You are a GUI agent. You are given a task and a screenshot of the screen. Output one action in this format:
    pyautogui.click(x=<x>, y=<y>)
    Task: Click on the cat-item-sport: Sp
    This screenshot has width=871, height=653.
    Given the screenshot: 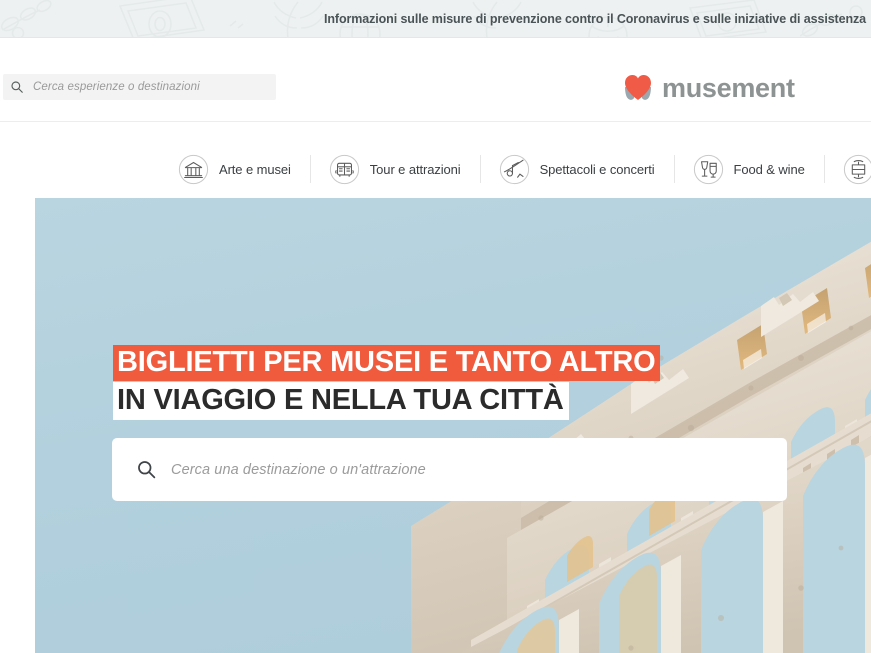 What is the action you would take?
    pyautogui.click(x=847, y=169)
    